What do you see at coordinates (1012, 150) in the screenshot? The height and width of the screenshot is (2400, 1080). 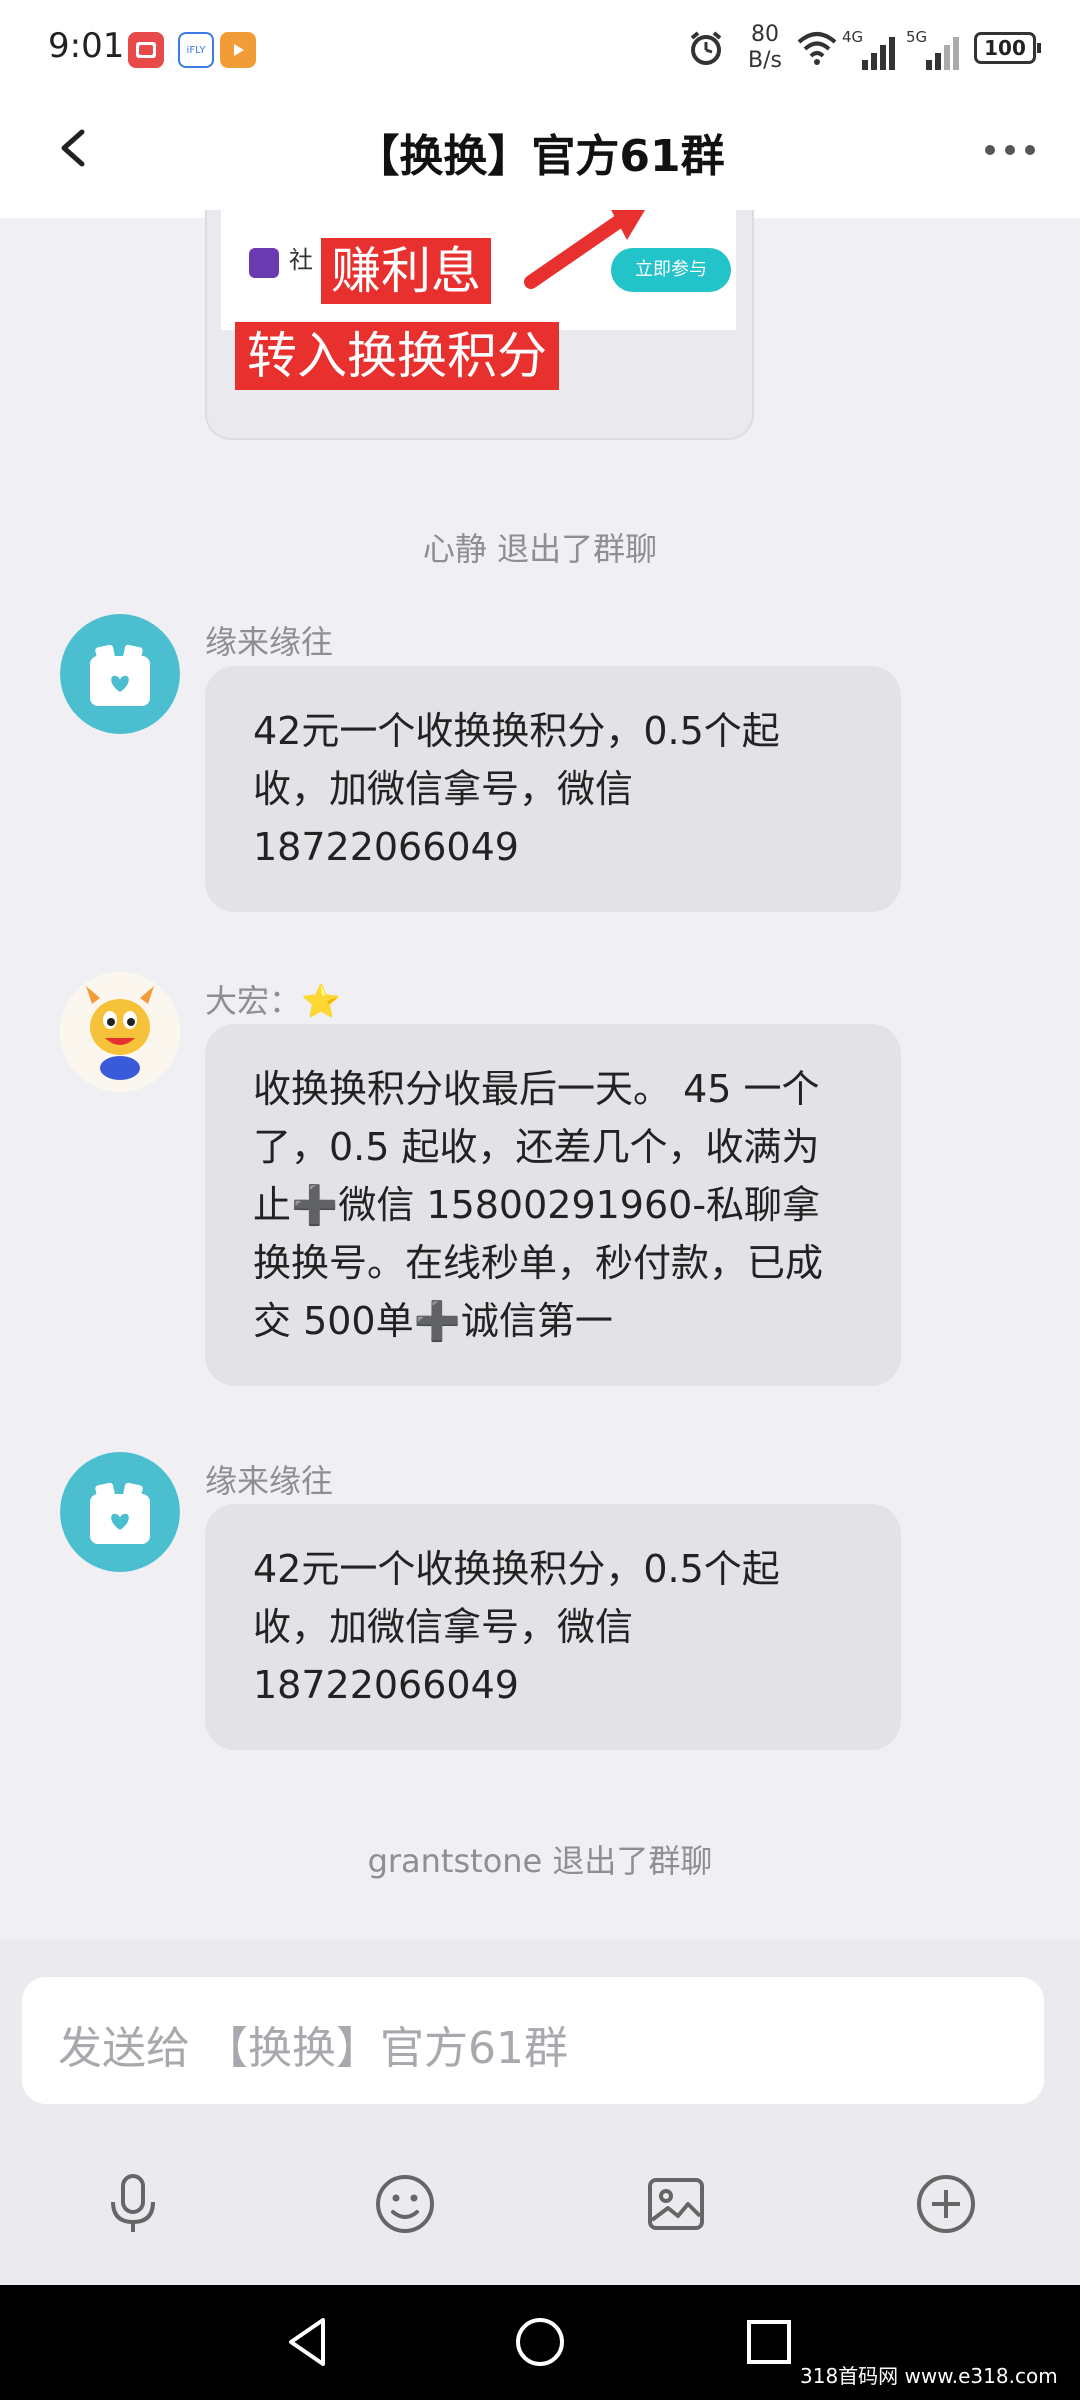 I see `more-options-icon` at bounding box center [1012, 150].